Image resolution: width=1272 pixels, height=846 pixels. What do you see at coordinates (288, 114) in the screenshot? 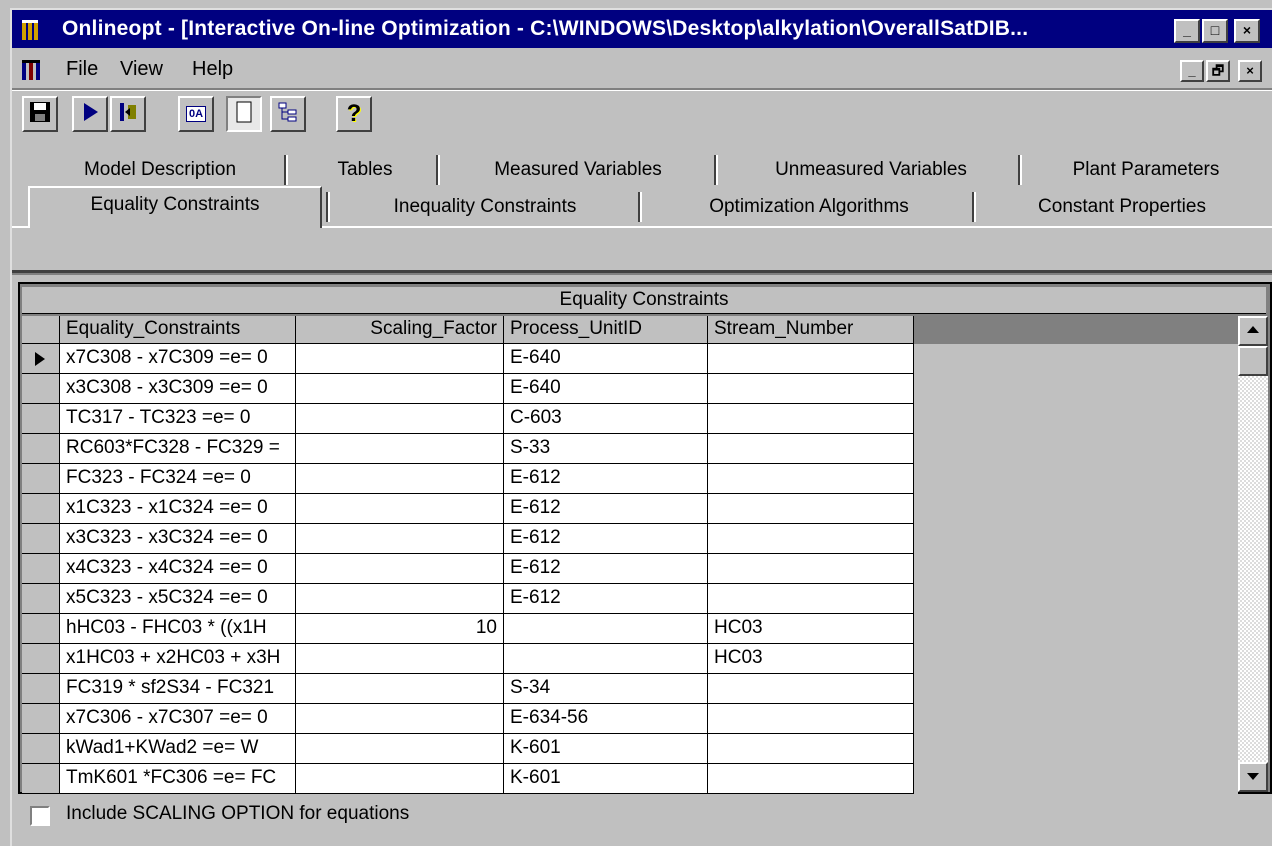
I see `tree-button` at bounding box center [288, 114].